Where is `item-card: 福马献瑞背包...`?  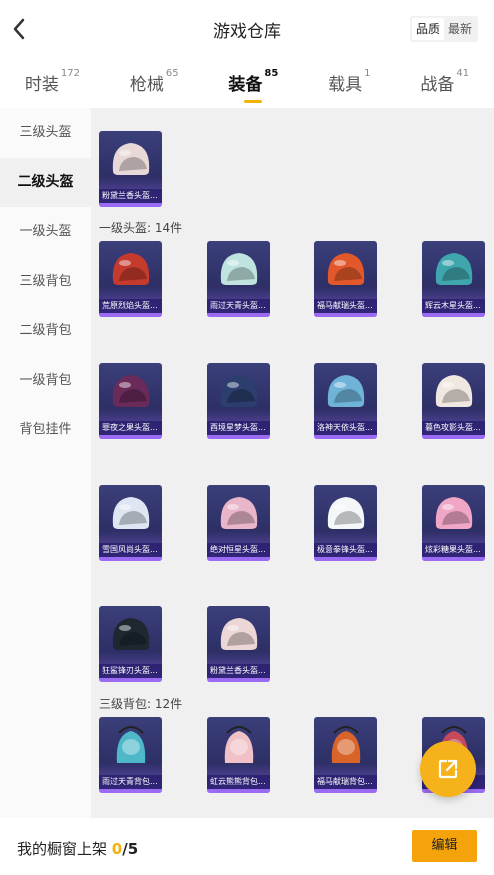
item-card: 福马献瑞背包... is located at coordinates (345, 755).